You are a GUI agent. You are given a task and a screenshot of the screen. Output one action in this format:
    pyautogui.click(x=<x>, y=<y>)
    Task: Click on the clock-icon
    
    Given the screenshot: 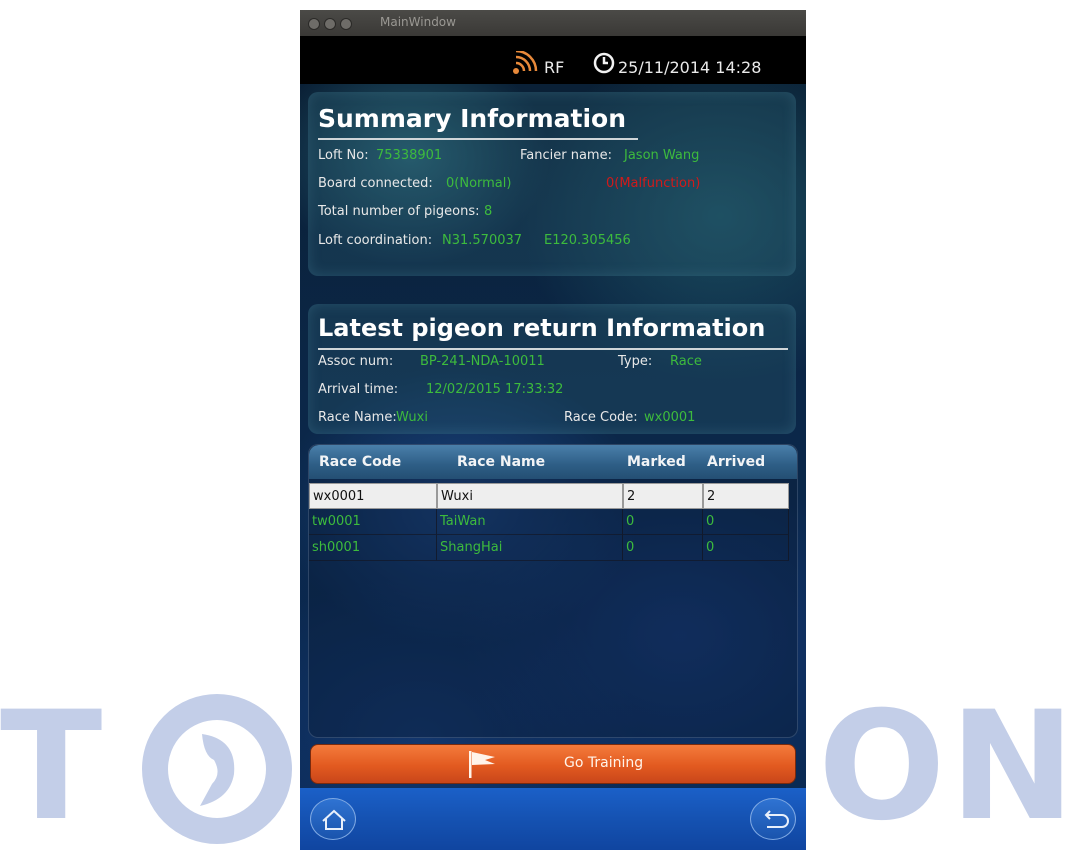 What is the action you would take?
    pyautogui.click(x=604, y=63)
    